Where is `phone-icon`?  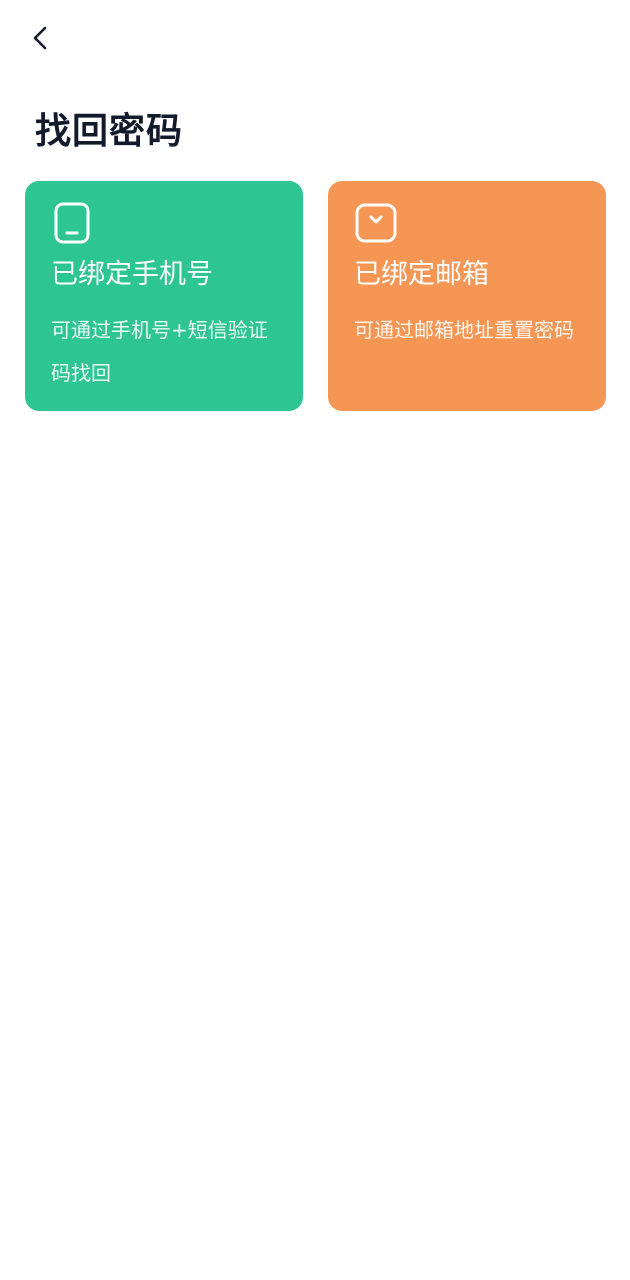
phone-icon is located at coordinates (72, 223).